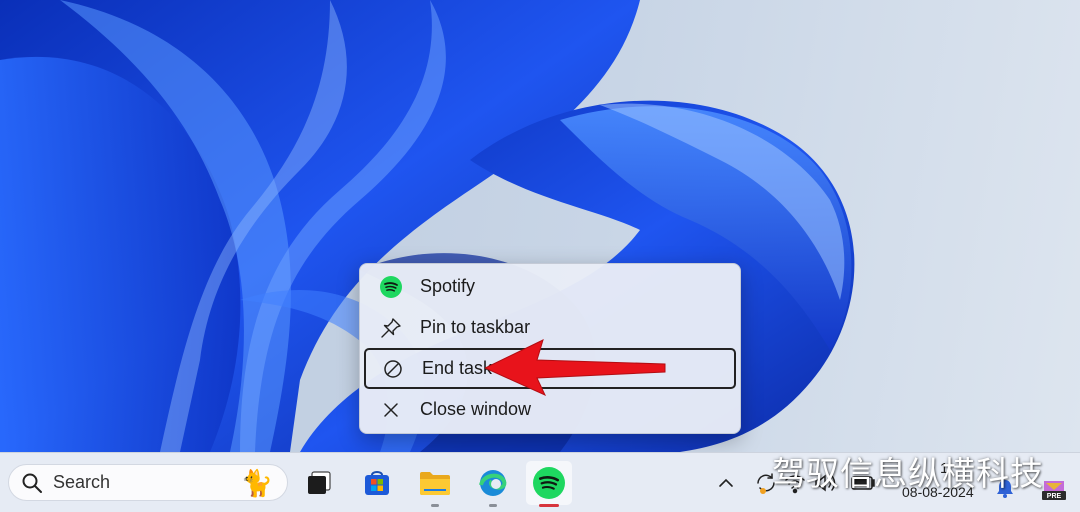 Image resolution: width=1080 pixels, height=512 pixels. What do you see at coordinates (448, 286) in the screenshot?
I see `menu-item-label: Spotify` at bounding box center [448, 286].